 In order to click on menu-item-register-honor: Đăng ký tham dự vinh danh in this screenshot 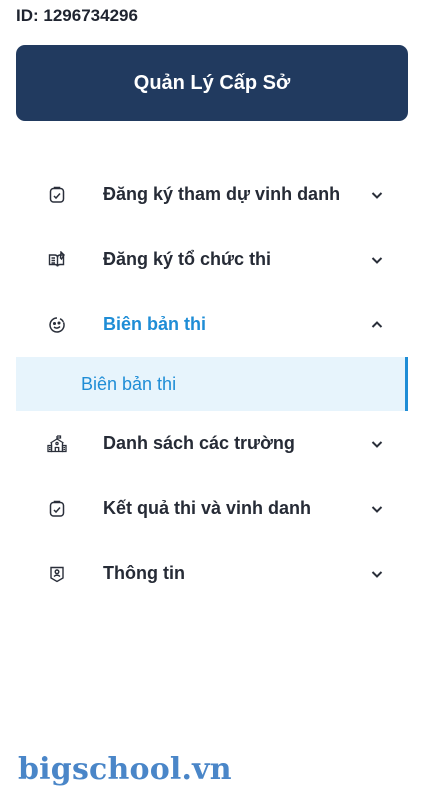, I will do `click(212, 194)`.